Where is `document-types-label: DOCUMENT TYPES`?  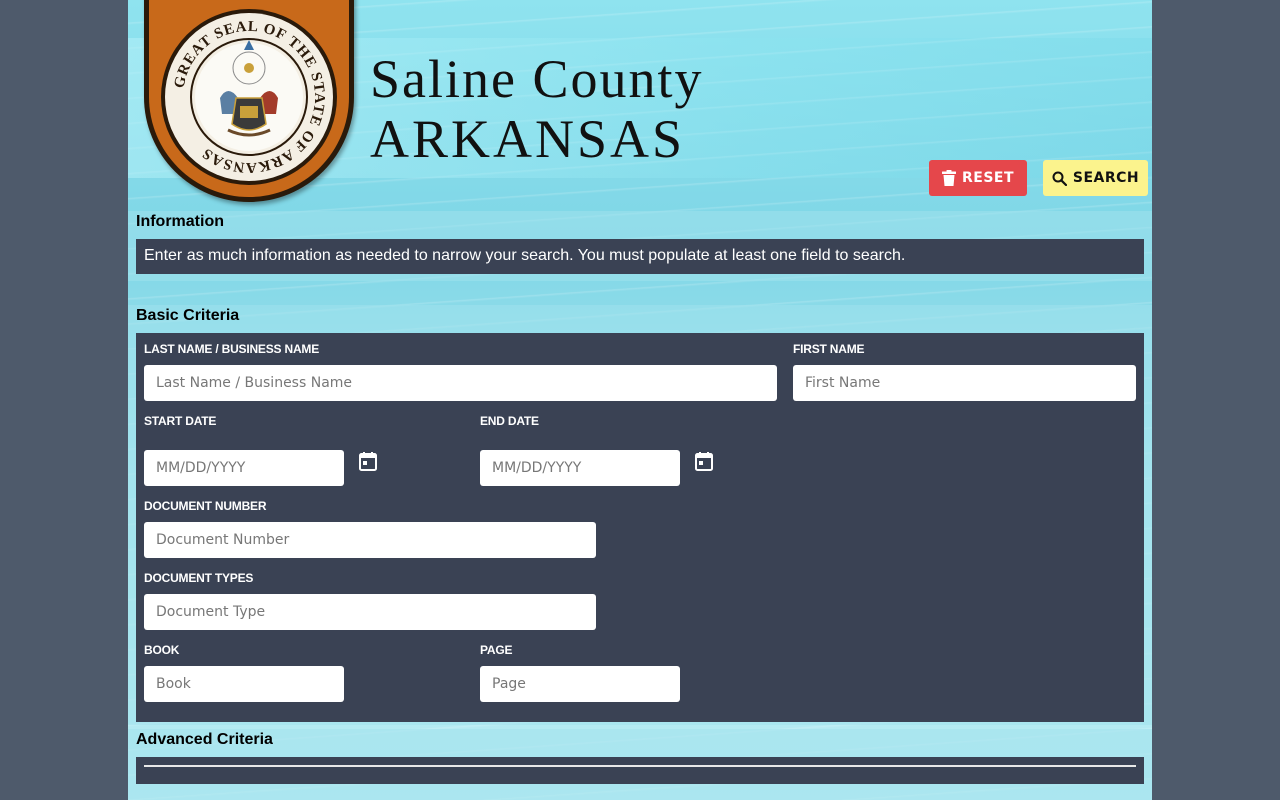
document-types-label: DOCUMENT TYPES is located at coordinates (199, 578).